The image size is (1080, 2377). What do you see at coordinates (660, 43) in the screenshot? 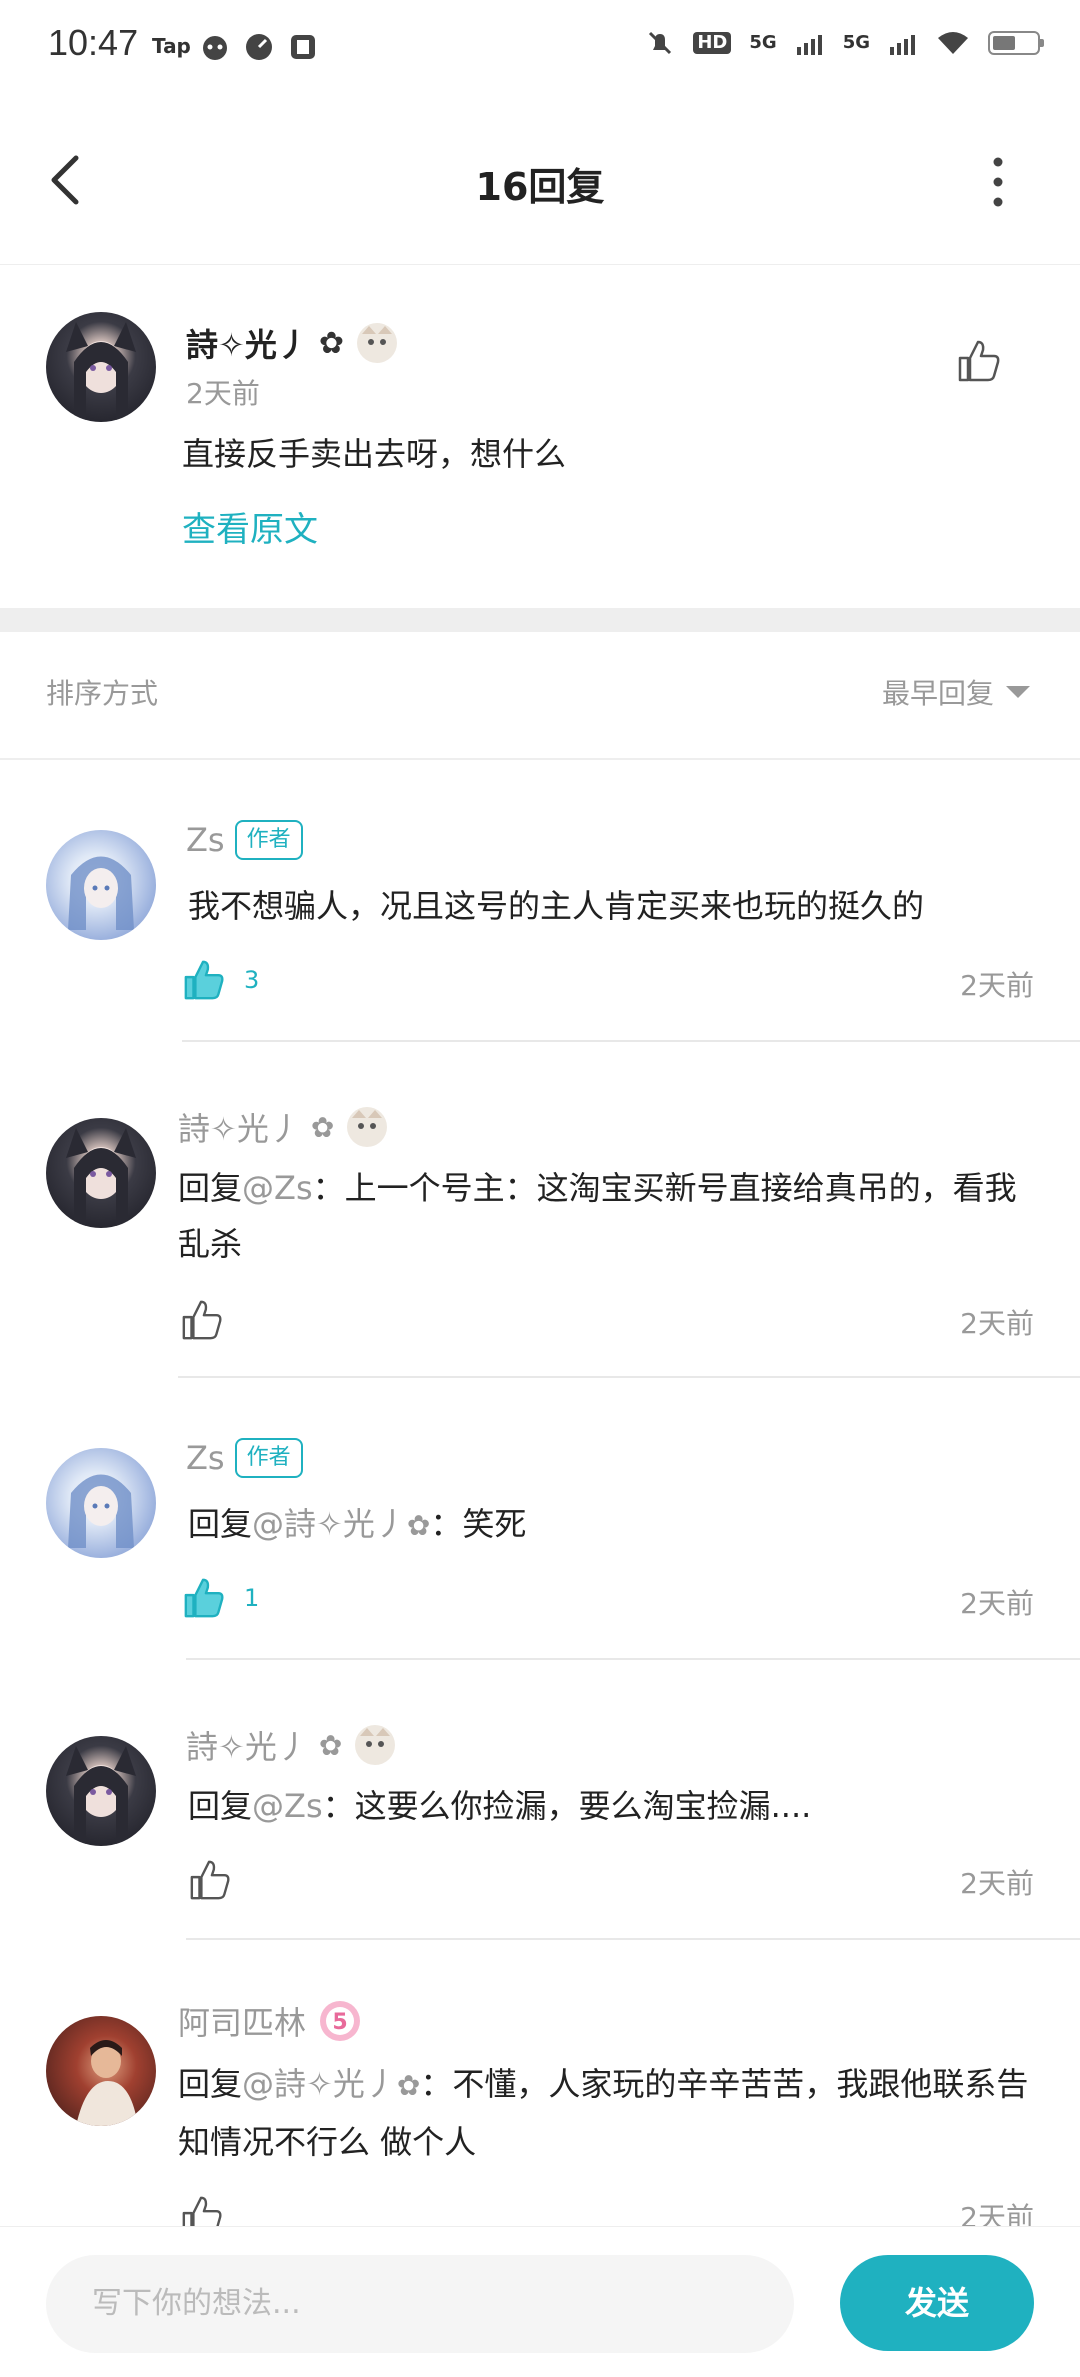
I see `mute-bell-icon` at bounding box center [660, 43].